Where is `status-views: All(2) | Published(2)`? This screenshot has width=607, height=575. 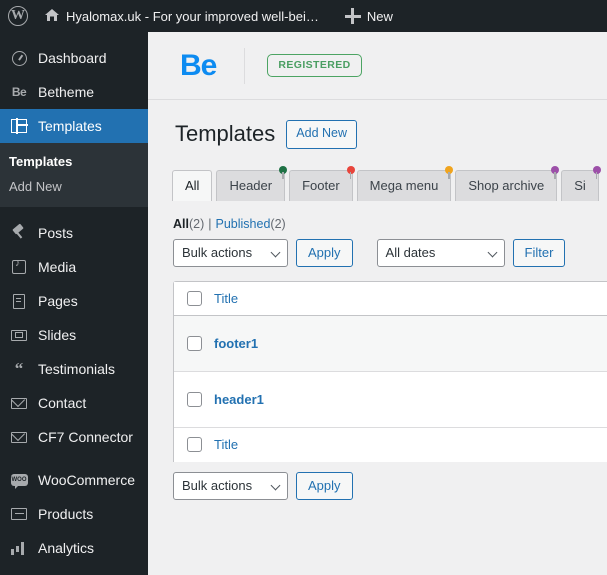 status-views: All(2) | Published(2) is located at coordinates (390, 224).